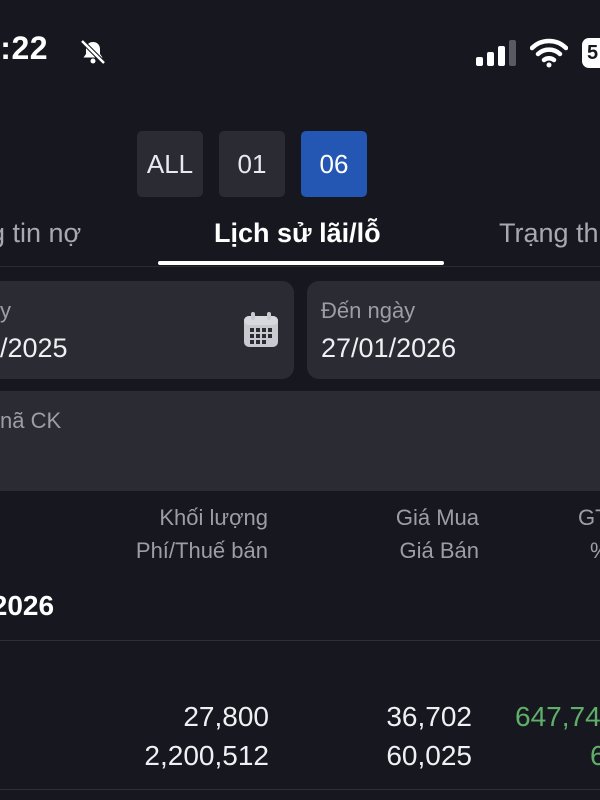 The width and height of the screenshot is (600, 800). I want to click on symbol-search-input: nã CK, so click(300, 441).